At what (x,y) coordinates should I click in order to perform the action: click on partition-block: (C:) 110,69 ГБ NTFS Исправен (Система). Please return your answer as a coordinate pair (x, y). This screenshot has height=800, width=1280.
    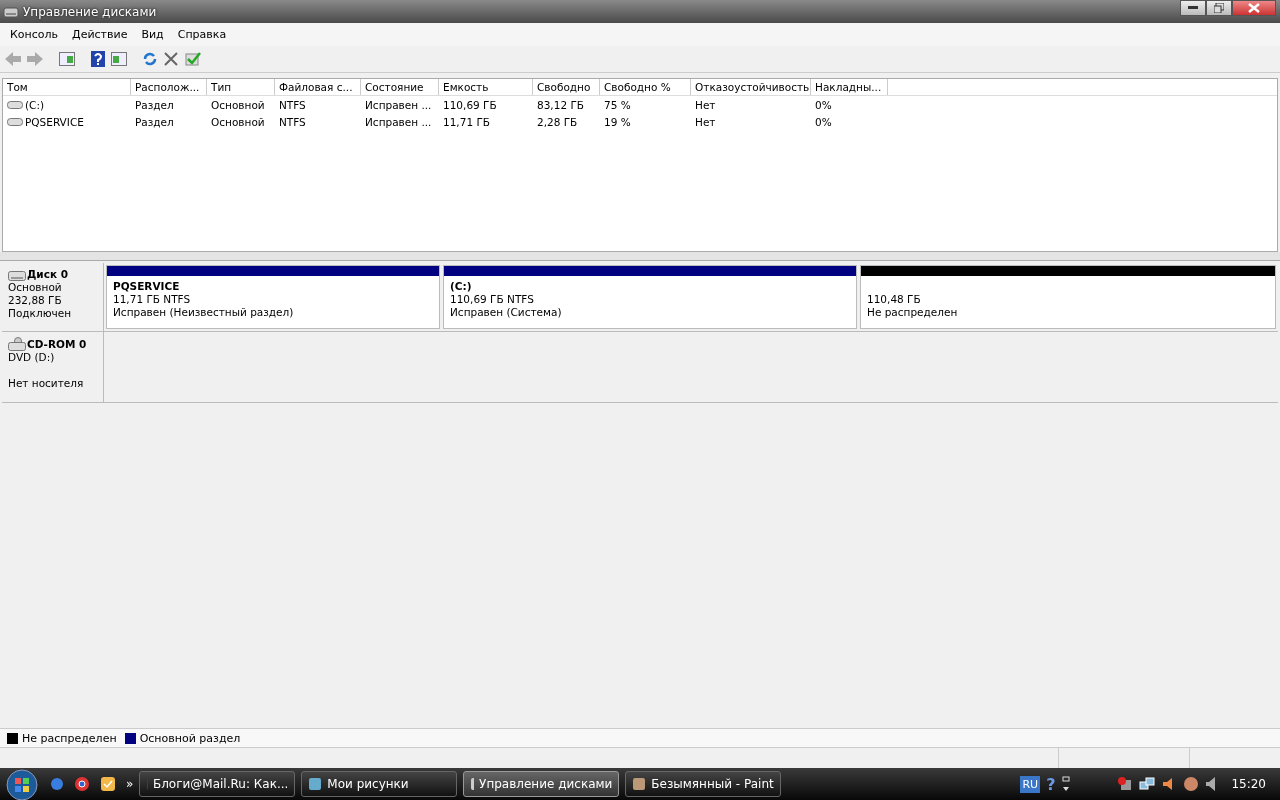
    Looking at the image, I should click on (650, 297).